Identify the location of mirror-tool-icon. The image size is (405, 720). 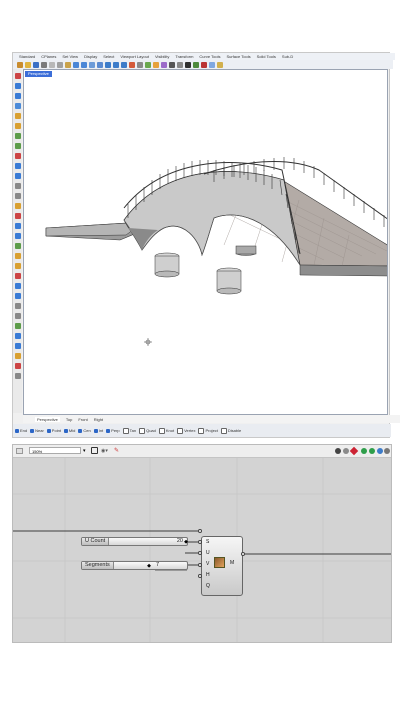
(17, 316).